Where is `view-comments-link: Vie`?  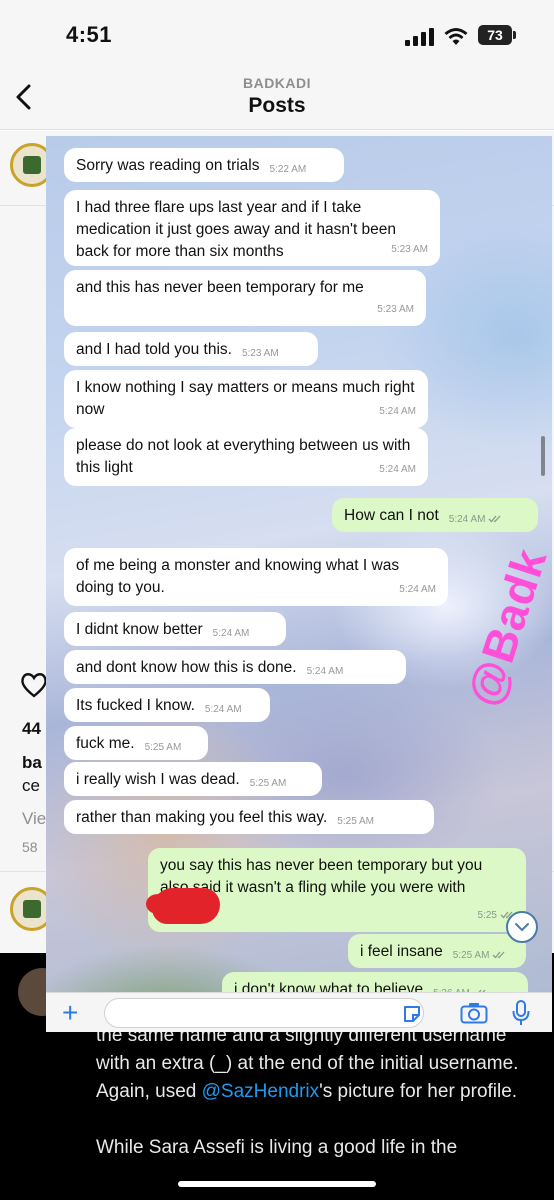 view-comments-link: Vie is located at coordinates (34, 819).